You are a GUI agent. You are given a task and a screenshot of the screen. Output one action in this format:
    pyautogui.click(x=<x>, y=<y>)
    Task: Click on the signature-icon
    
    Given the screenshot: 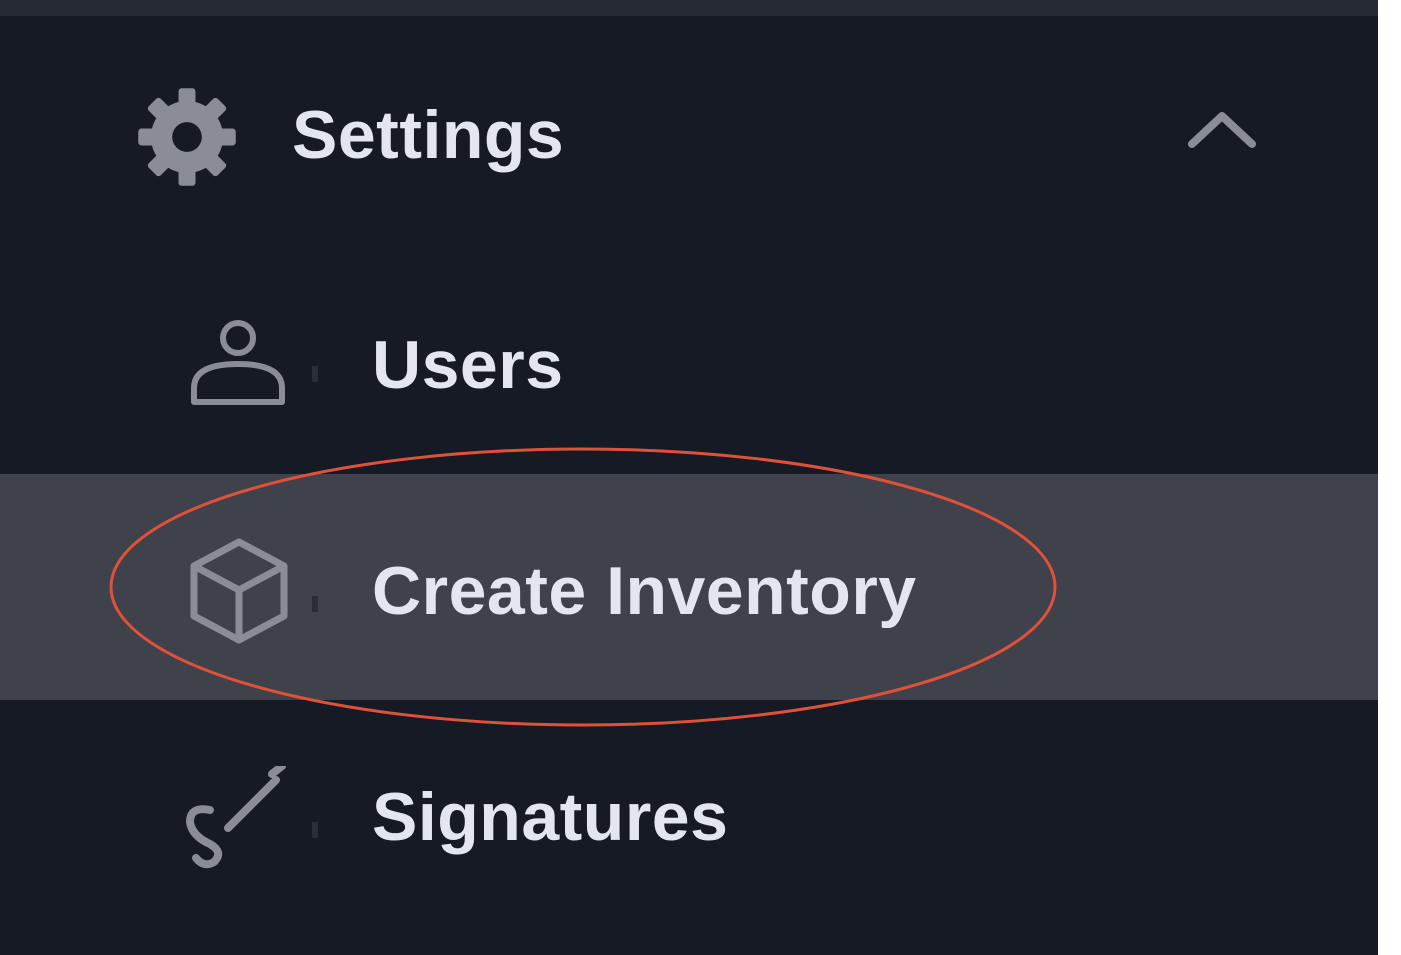 What is the action you would take?
    pyautogui.click(x=236, y=817)
    